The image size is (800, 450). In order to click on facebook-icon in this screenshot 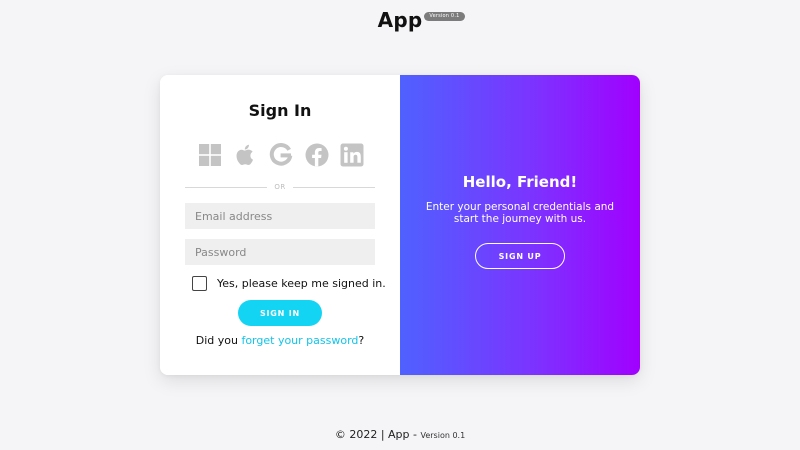, I will do `click(317, 155)`.